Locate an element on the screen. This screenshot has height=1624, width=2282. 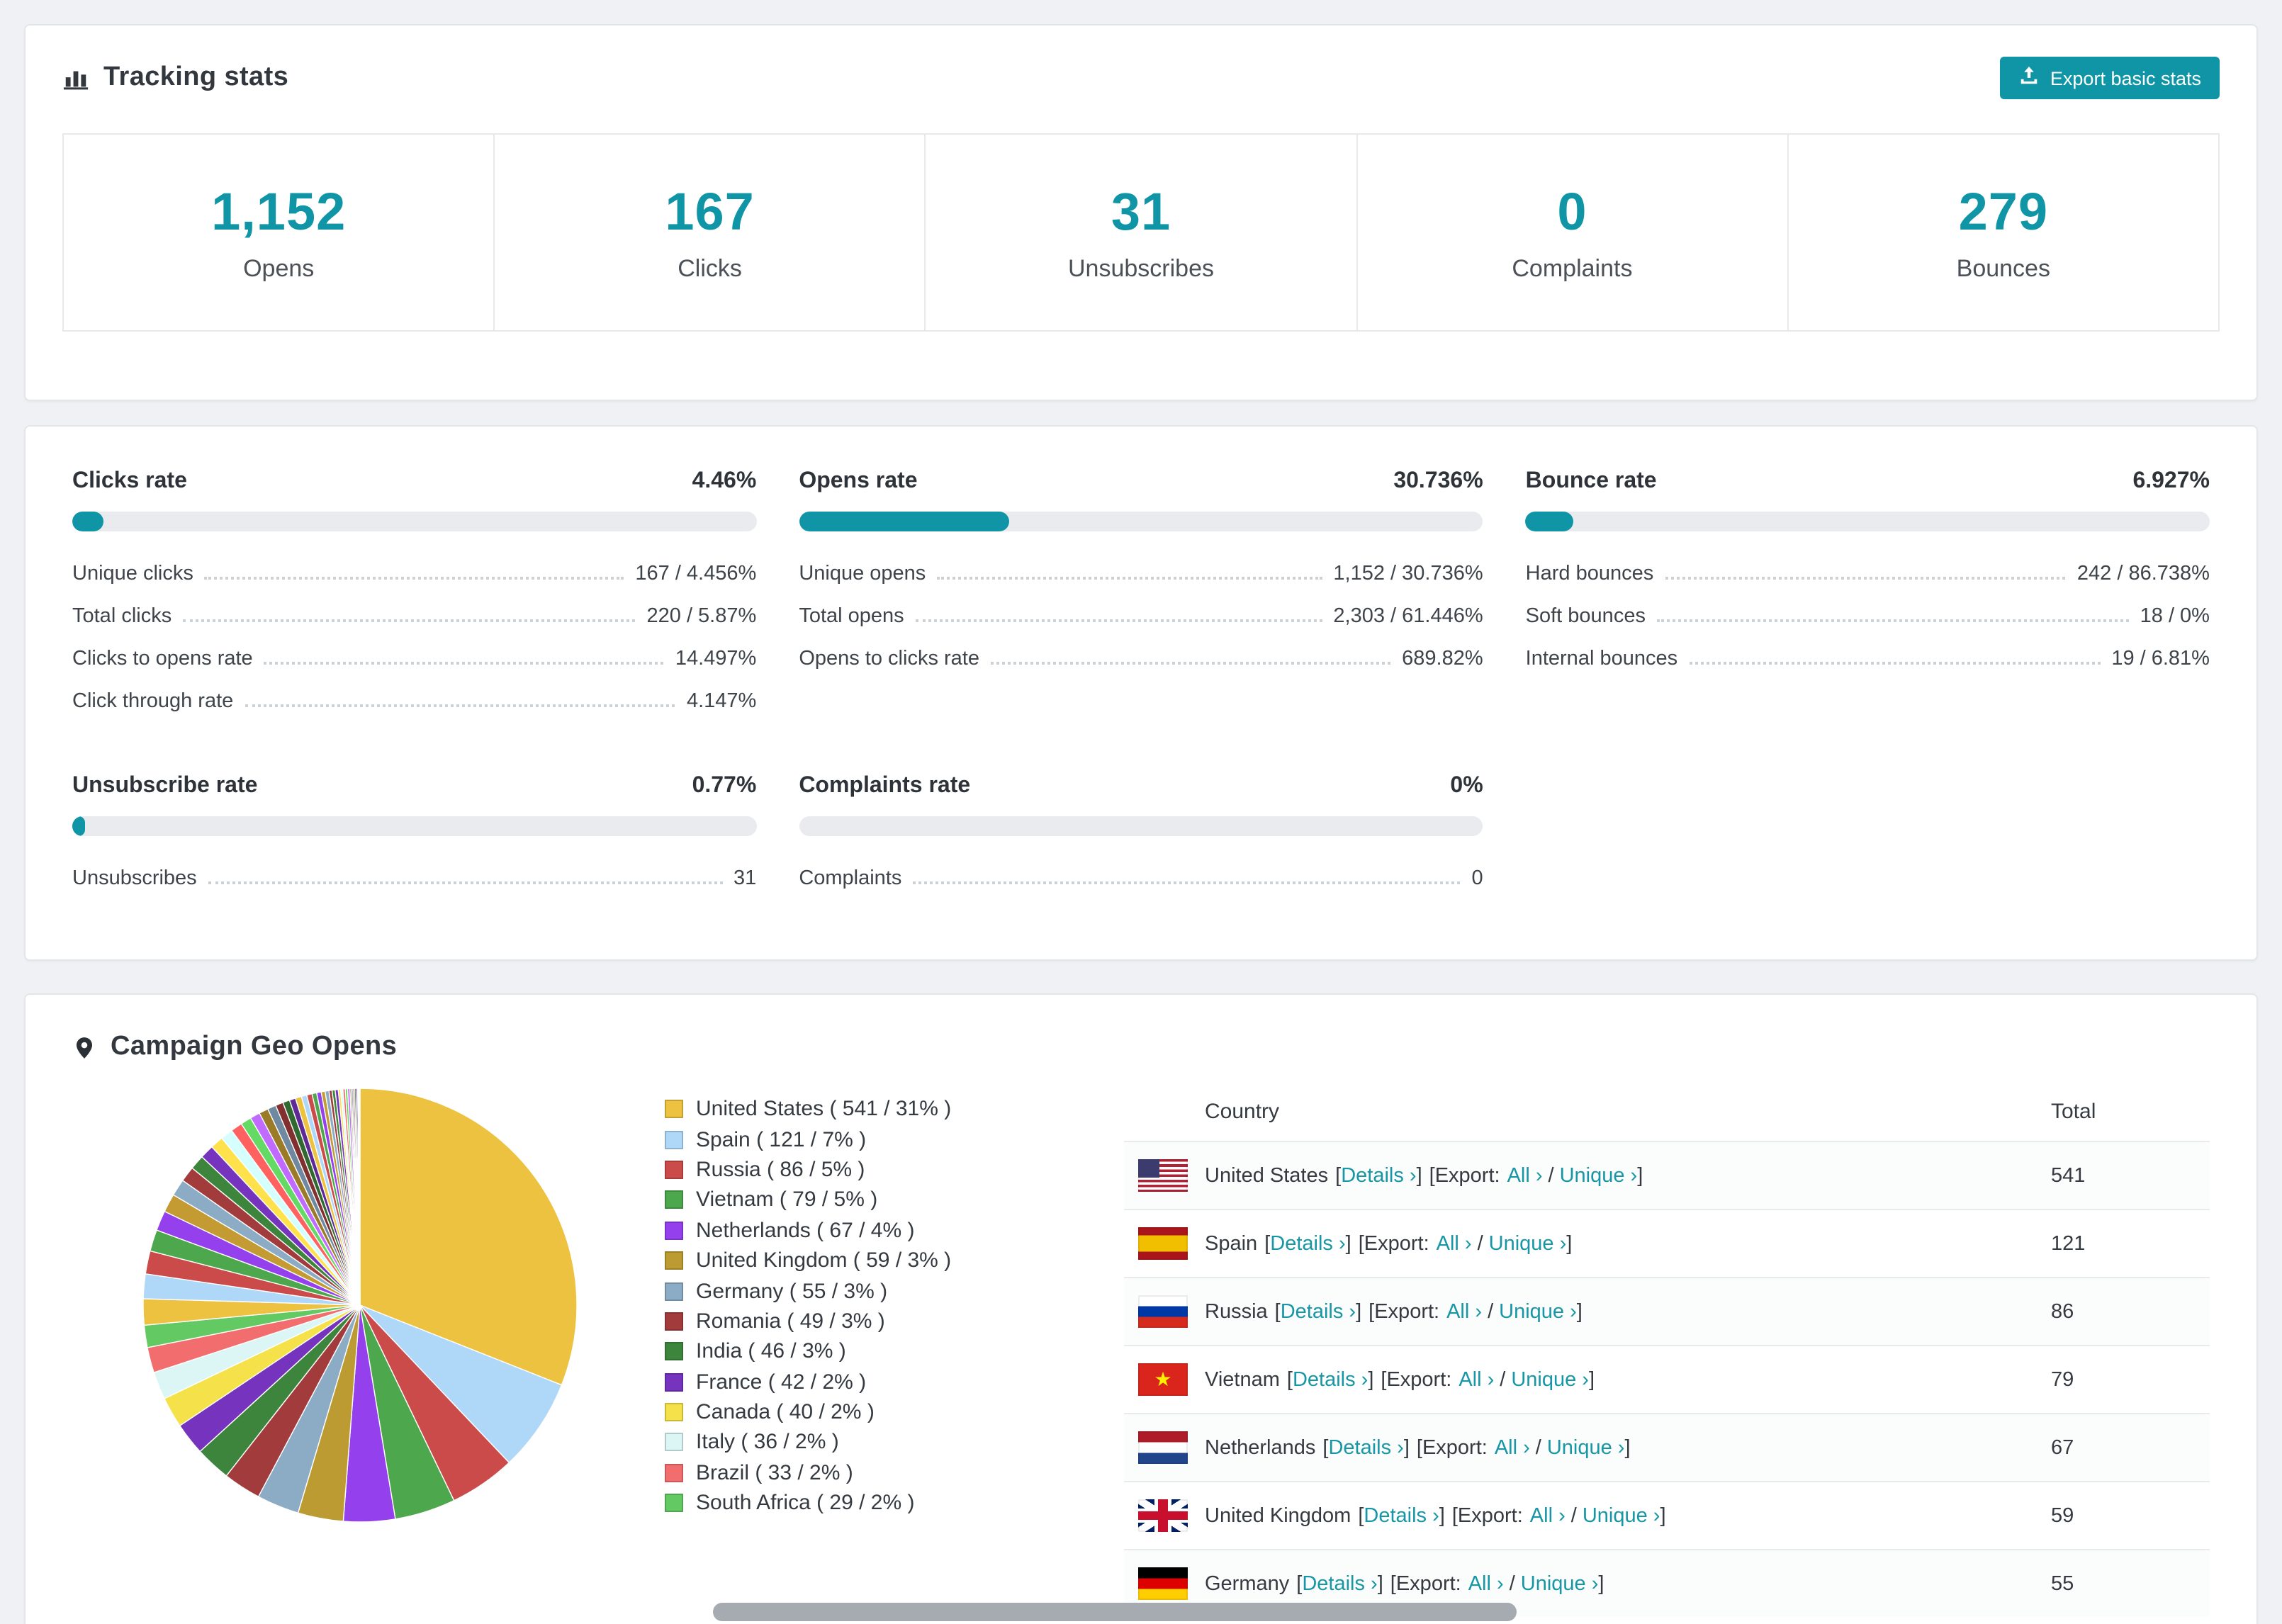
stat-value: 31 is located at coordinates (1141, 211).